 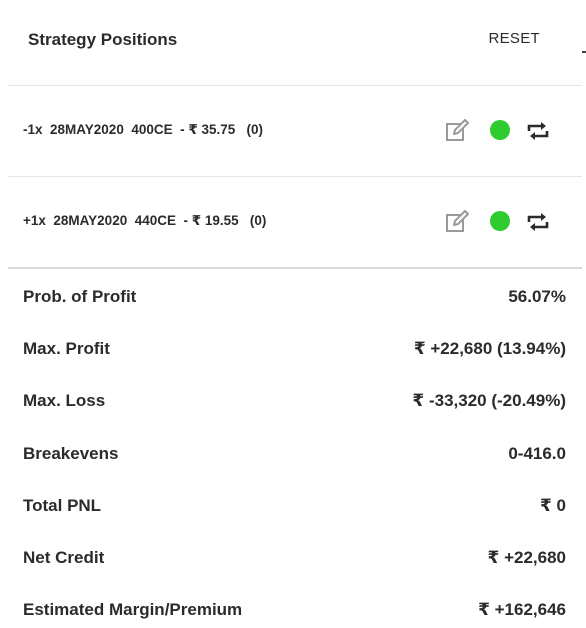 I want to click on panel-title: Strategy Positions, so click(x=103, y=39).